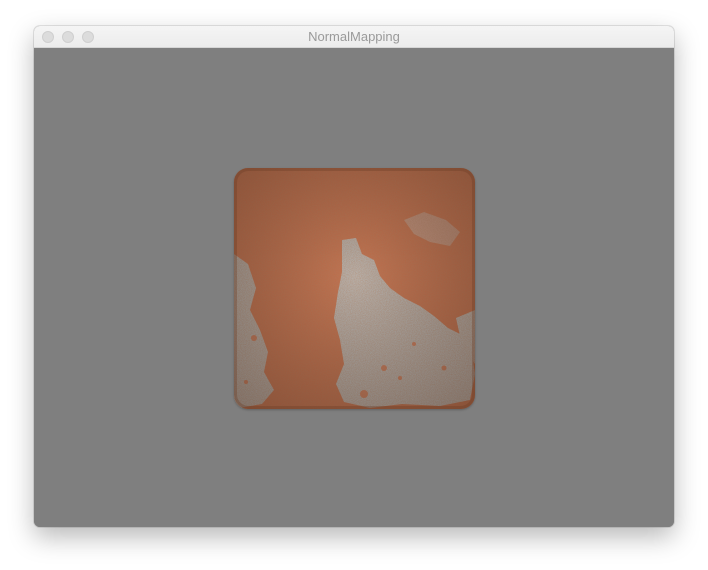  I want to click on bevel-shade, so click(354, 288).